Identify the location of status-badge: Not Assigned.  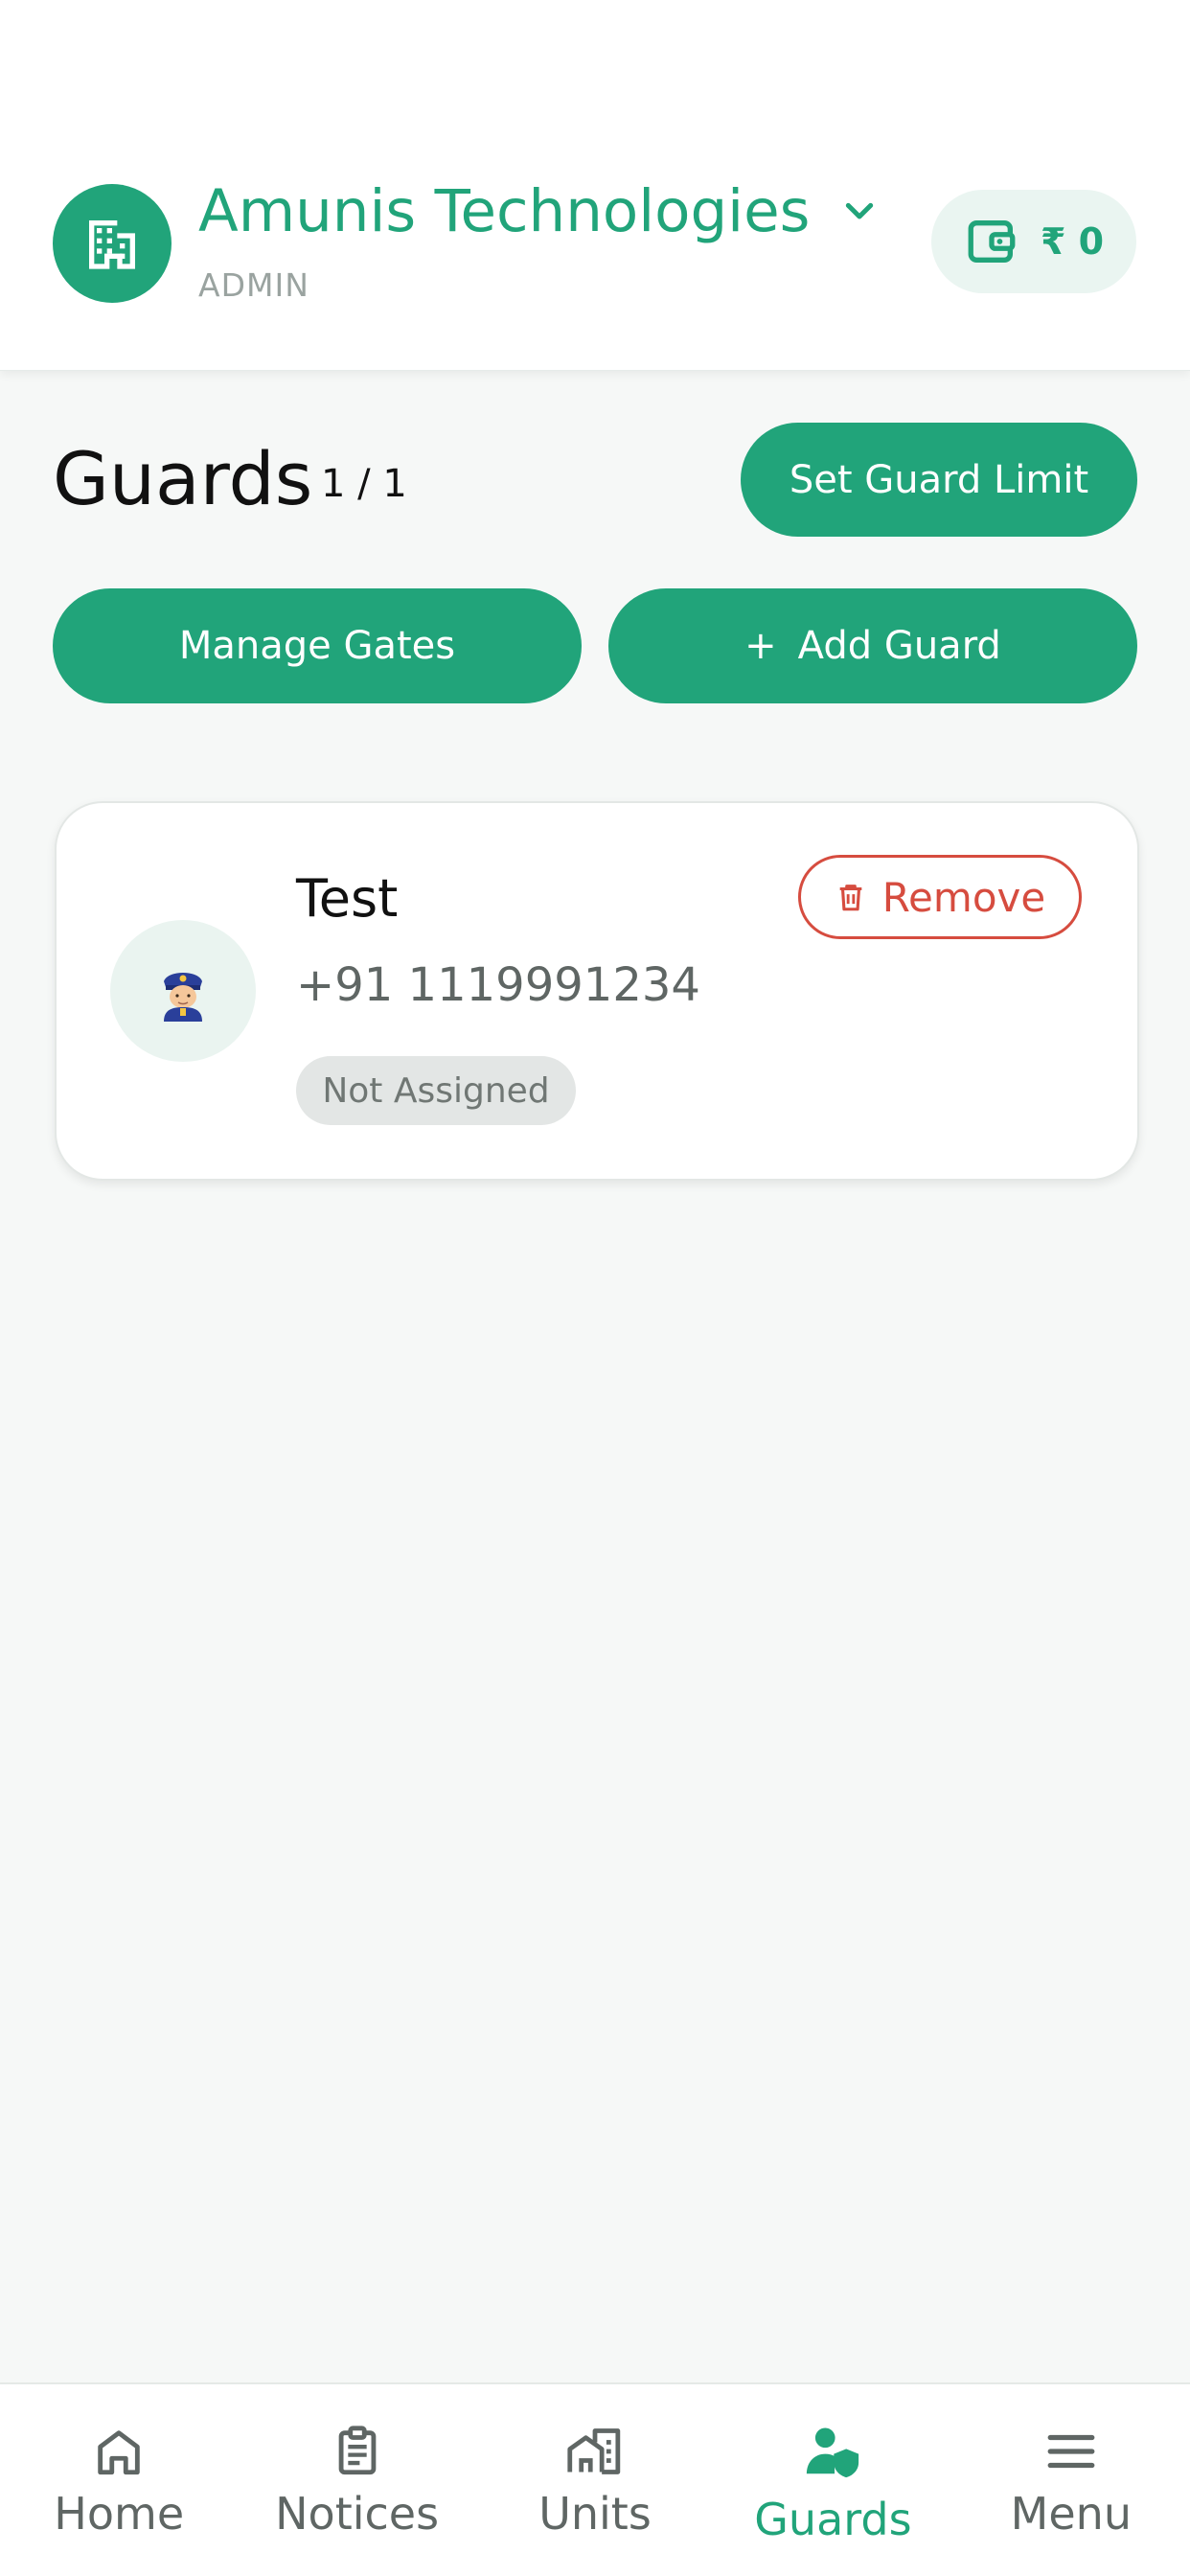
(436, 1090).